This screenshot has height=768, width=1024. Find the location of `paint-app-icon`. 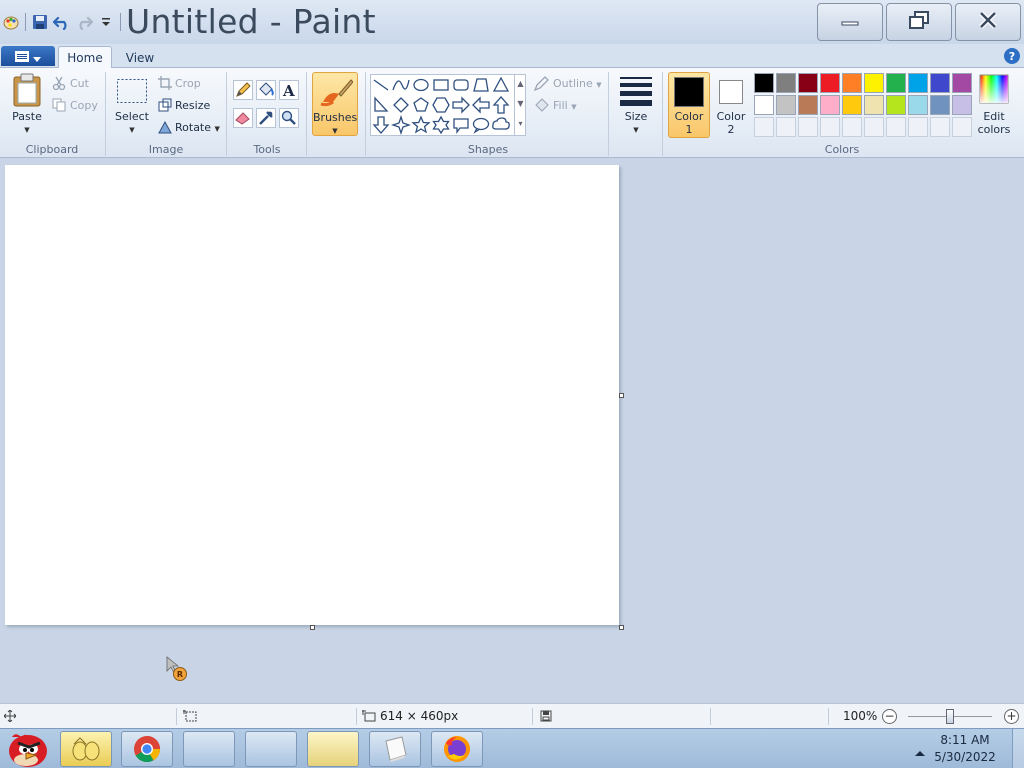

paint-app-icon is located at coordinates (11, 22).